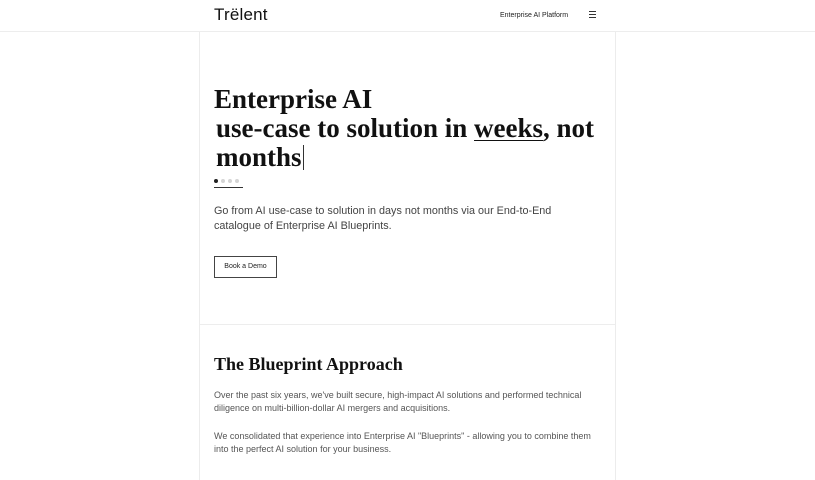 The height and width of the screenshot is (480, 815). What do you see at coordinates (345, 128) in the screenshot?
I see `hero-title-line-2-start: use-case to solution in` at bounding box center [345, 128].